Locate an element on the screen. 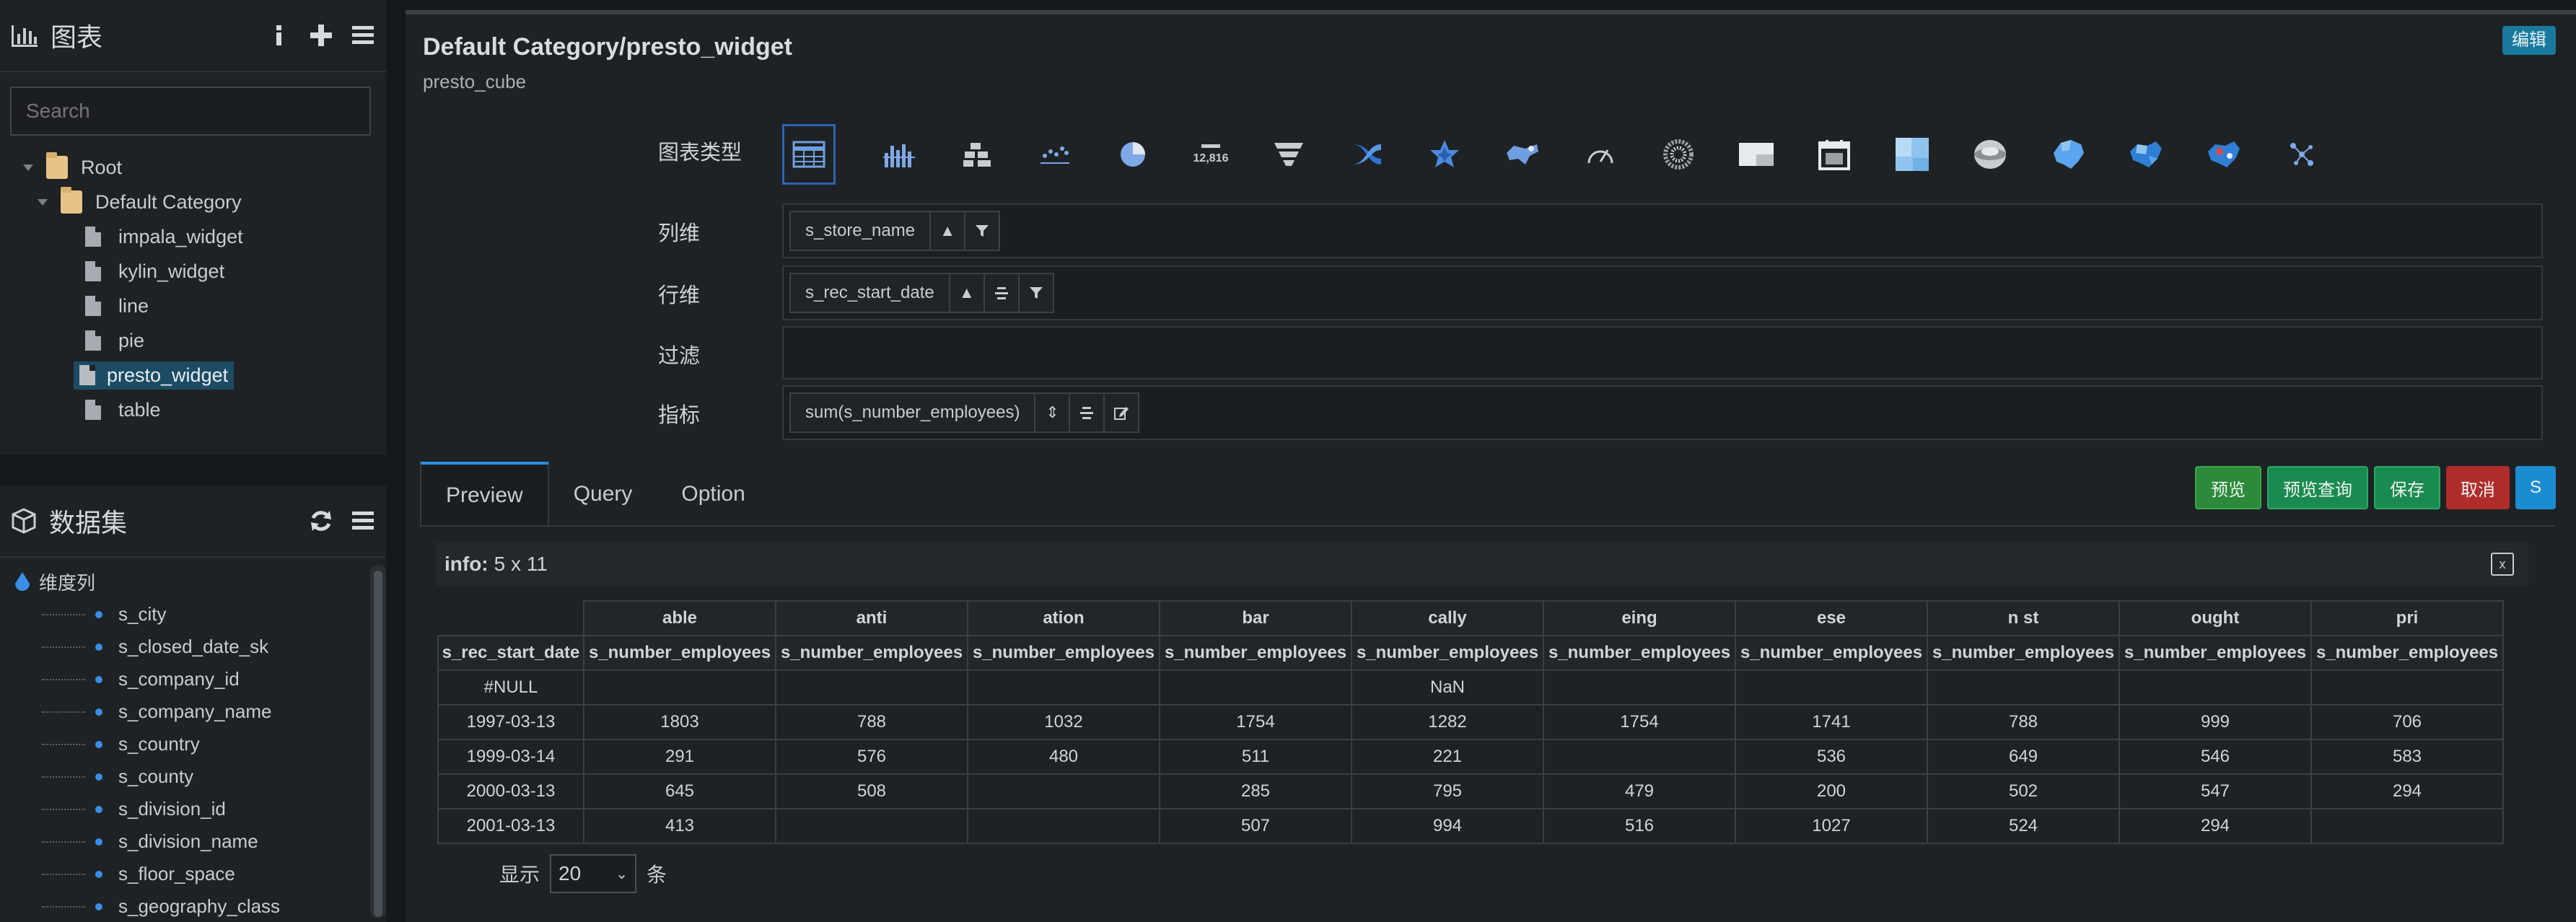 This screenshot has height=922, width=2576. chart-type-heatmap is located at coordinates (1756, 154).